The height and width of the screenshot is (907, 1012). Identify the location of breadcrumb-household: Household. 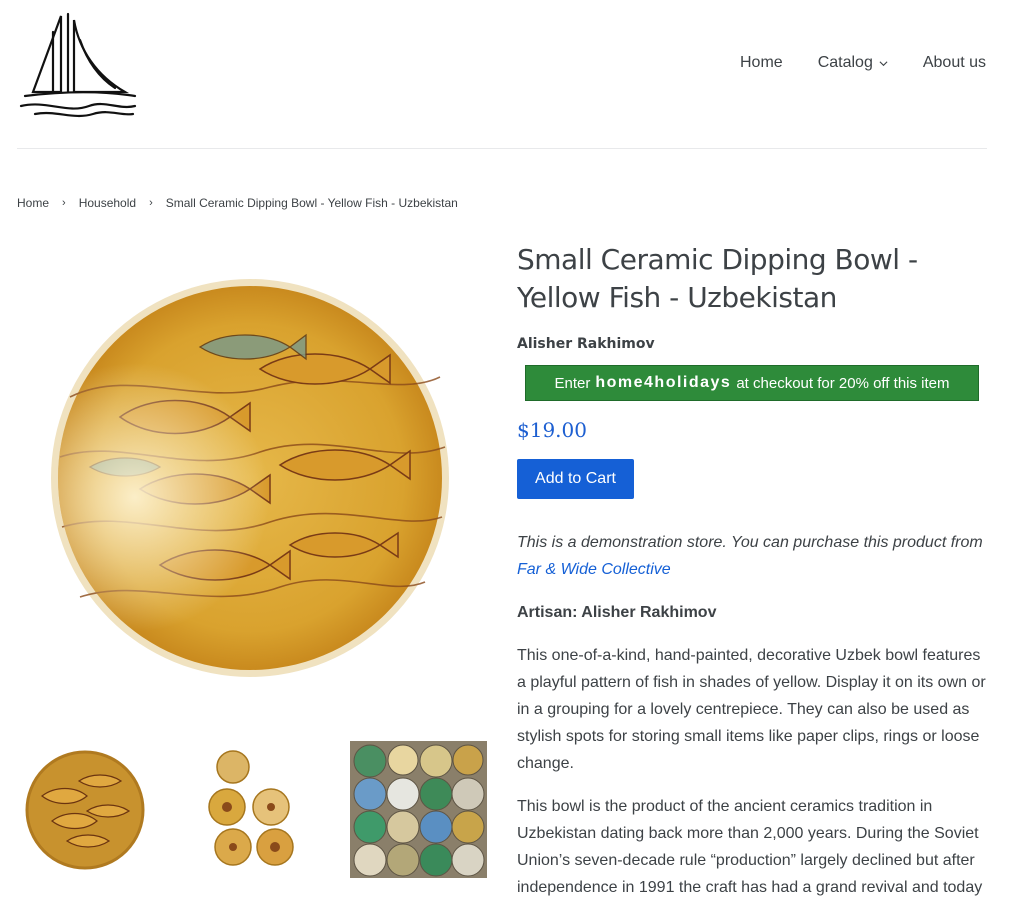
(107, 203).